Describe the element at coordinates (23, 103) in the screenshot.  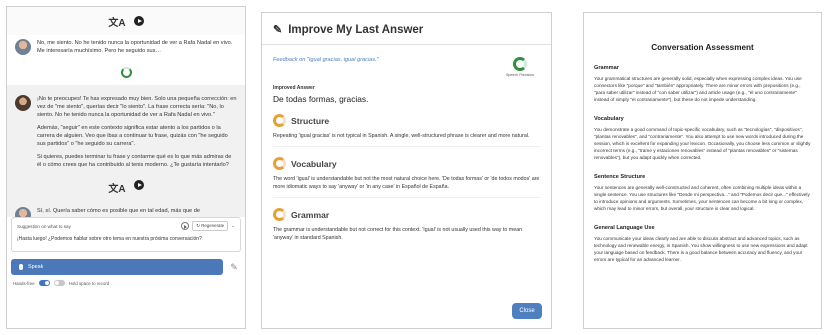
I see `tutor-avatar` at that location.